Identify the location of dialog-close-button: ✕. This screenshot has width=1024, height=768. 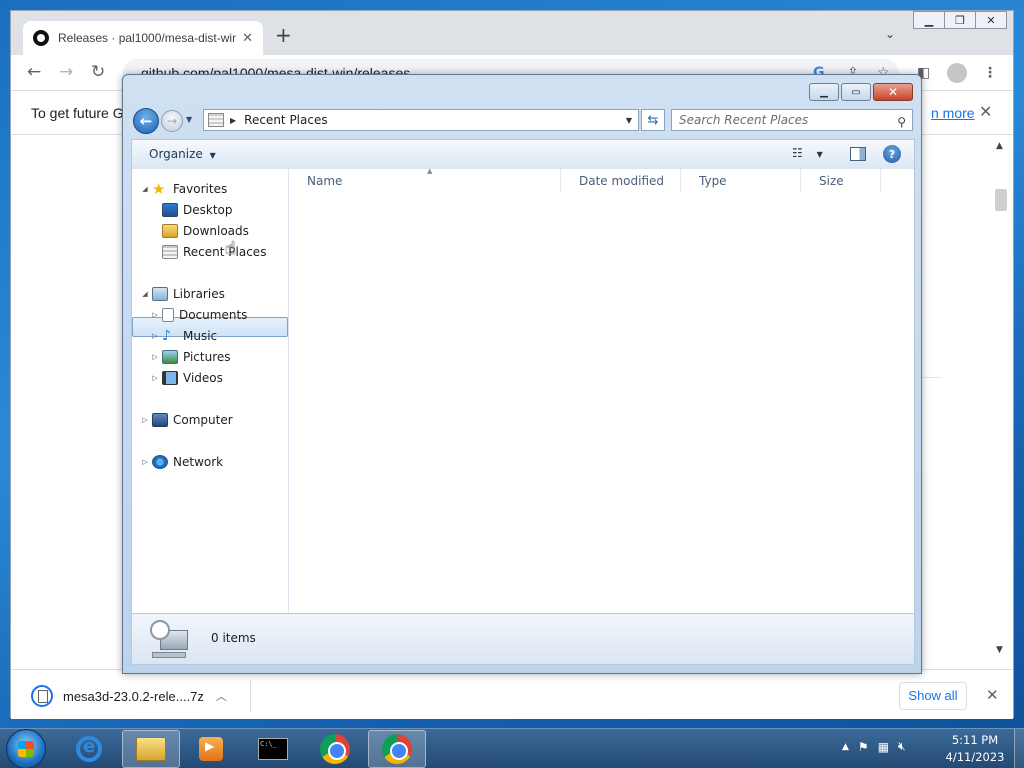
(893, 92).